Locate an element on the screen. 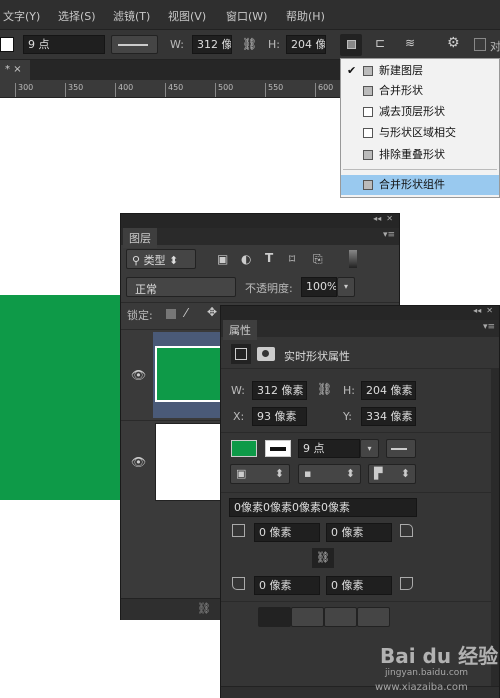  stroke-width-value: 9 点 is located at coordinates (314, 448).